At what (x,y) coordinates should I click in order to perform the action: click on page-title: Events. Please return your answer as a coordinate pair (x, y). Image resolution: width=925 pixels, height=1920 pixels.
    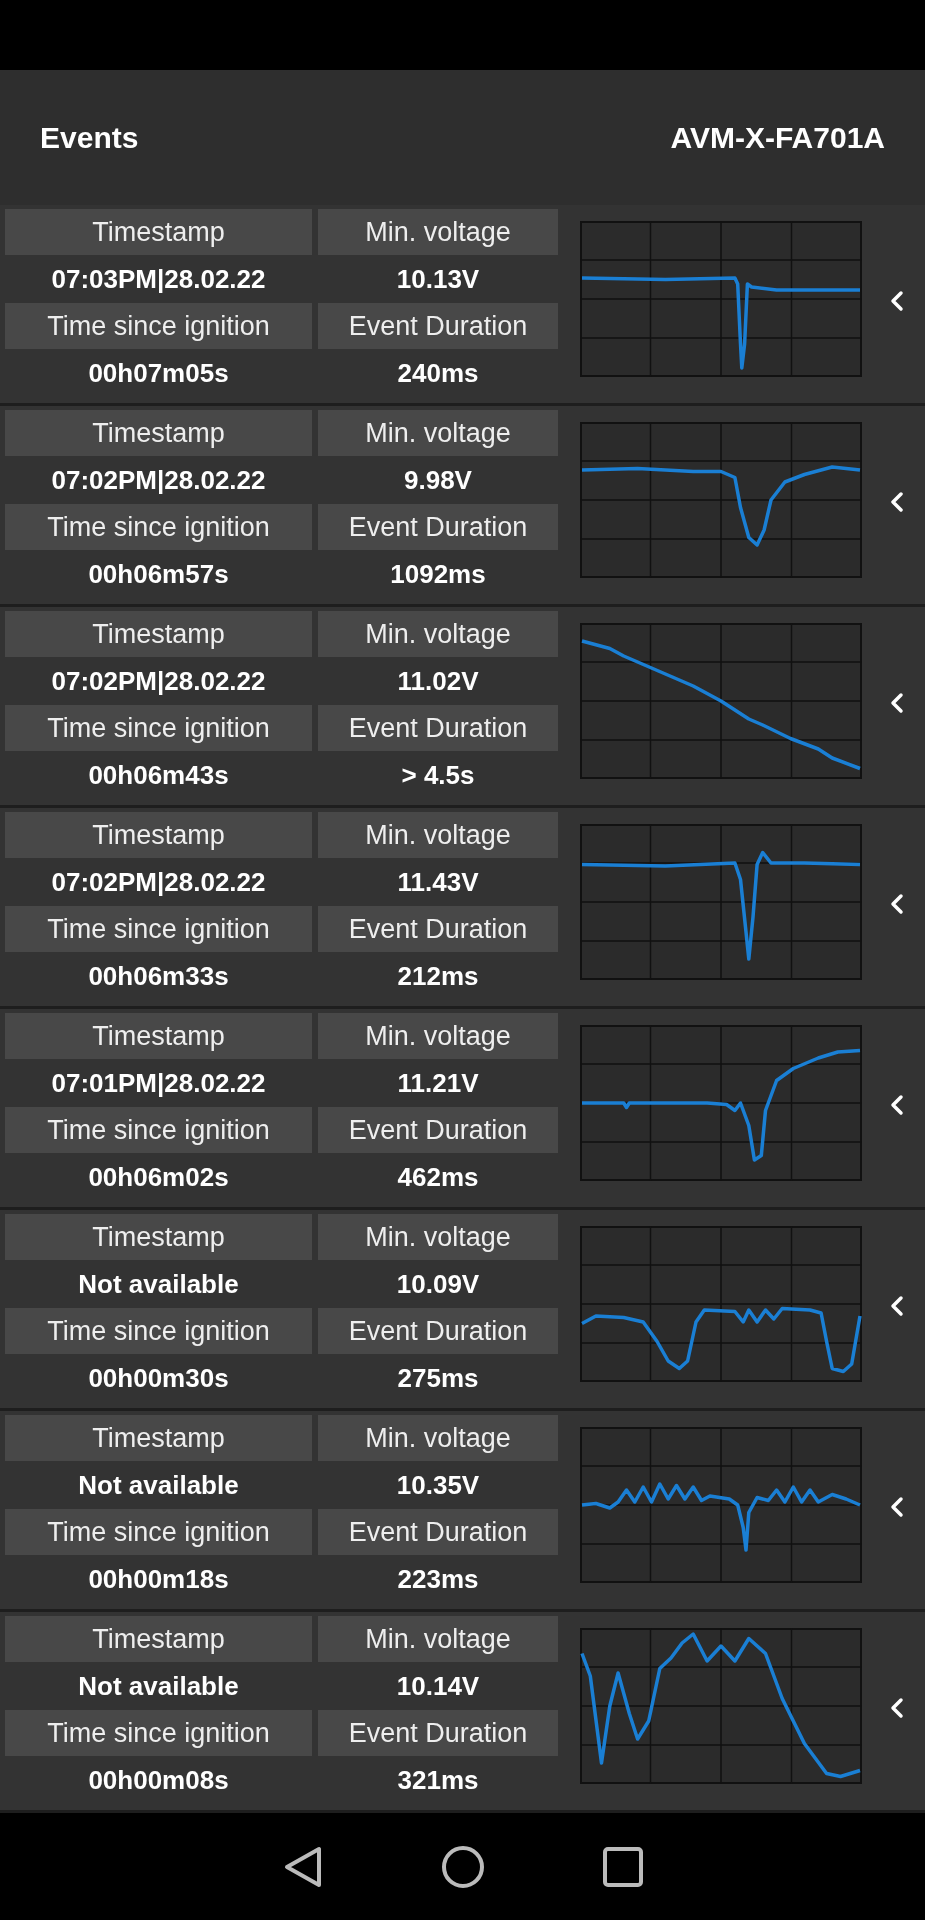
    Looking at the image, I should click on (89, 138).